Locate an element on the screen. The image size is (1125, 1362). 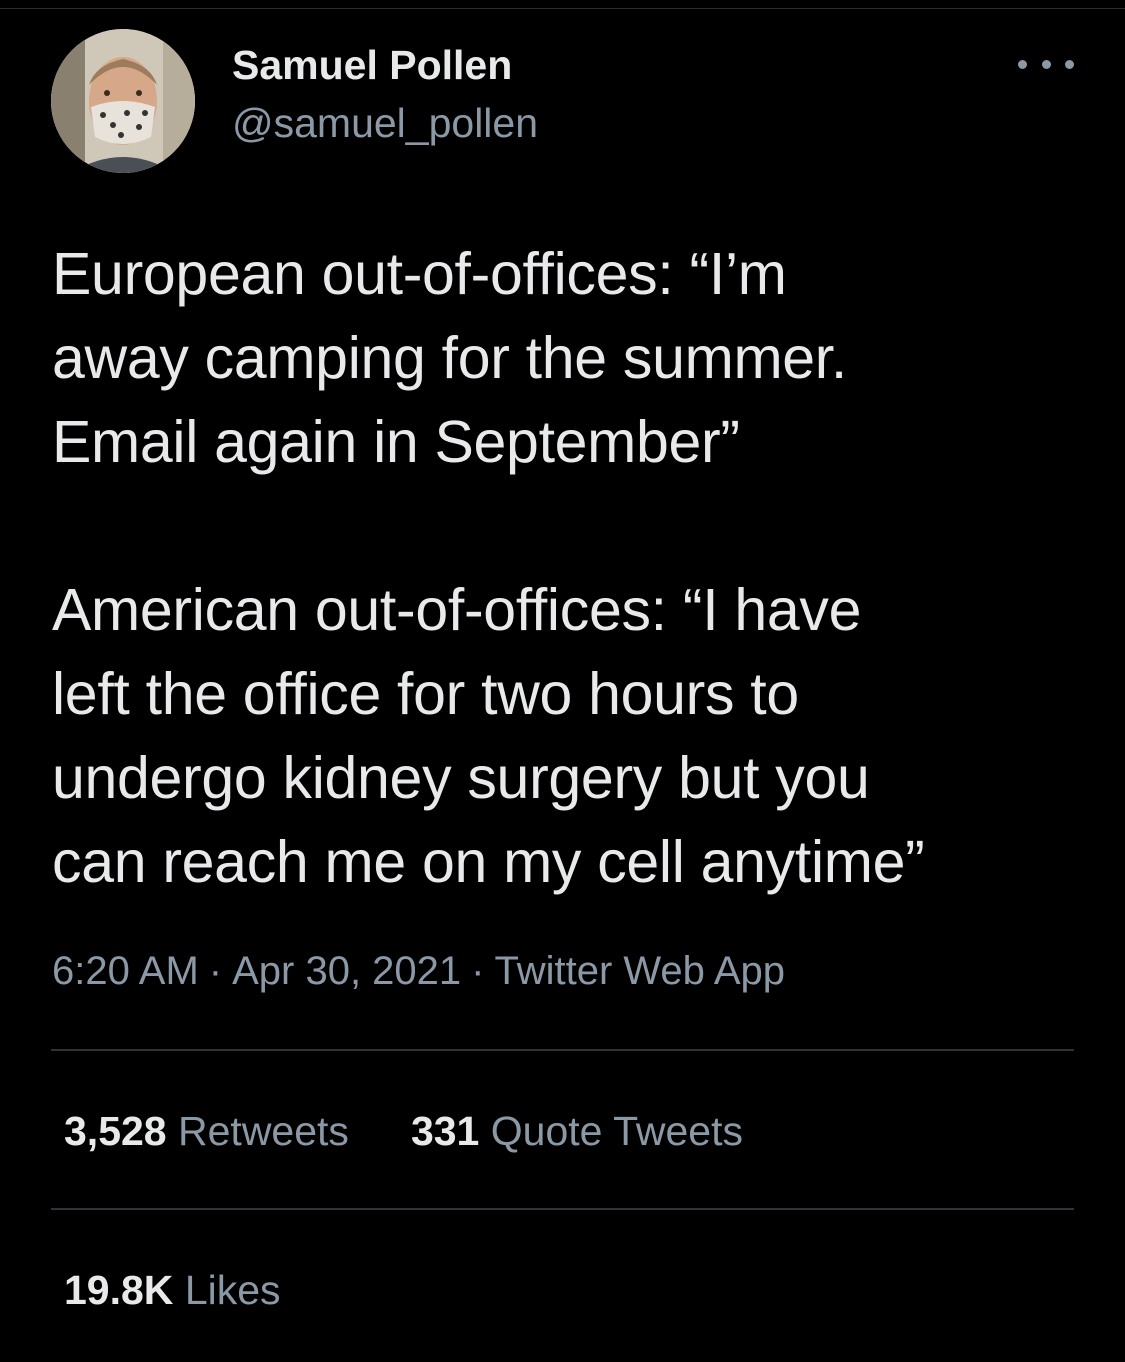
retweets-label: Retweets is located at coordinates (263, 1131).